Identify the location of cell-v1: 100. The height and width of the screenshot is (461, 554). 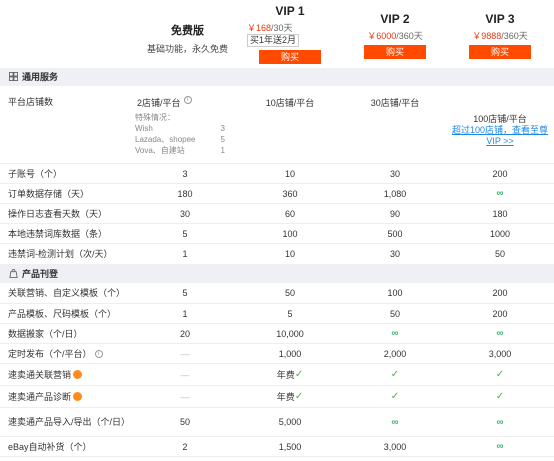
(290, 233).